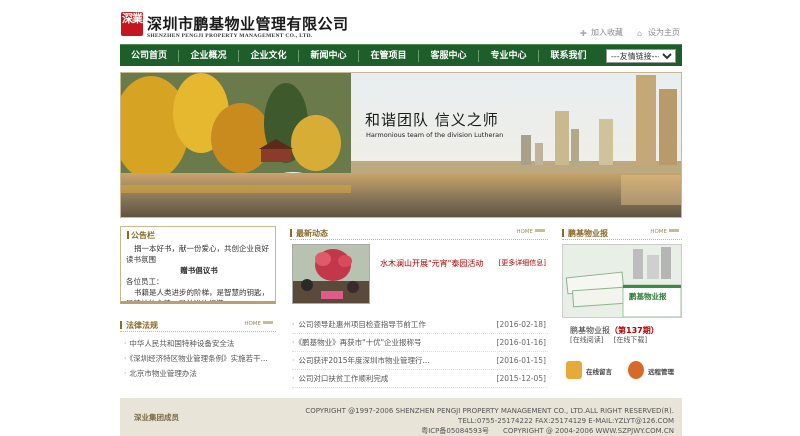 The width and height of the screenshot is (800, 436). What do you see at coordinates (149, 56) in the screenshot?
I see `nav-item-home: 公司首页` at bounding box center [149, 56].